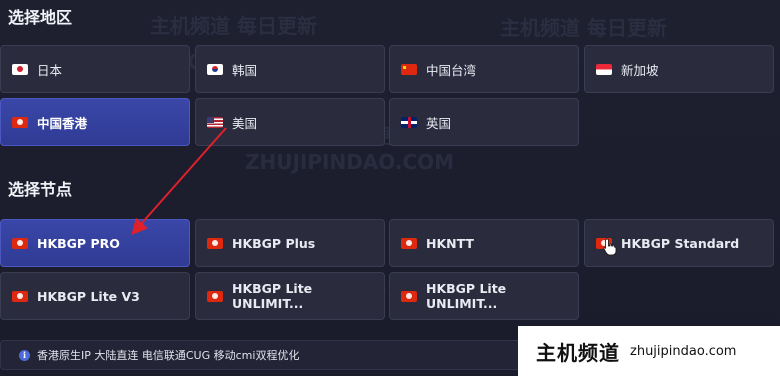  I want to click on info-icon: i, so click(24, 355).